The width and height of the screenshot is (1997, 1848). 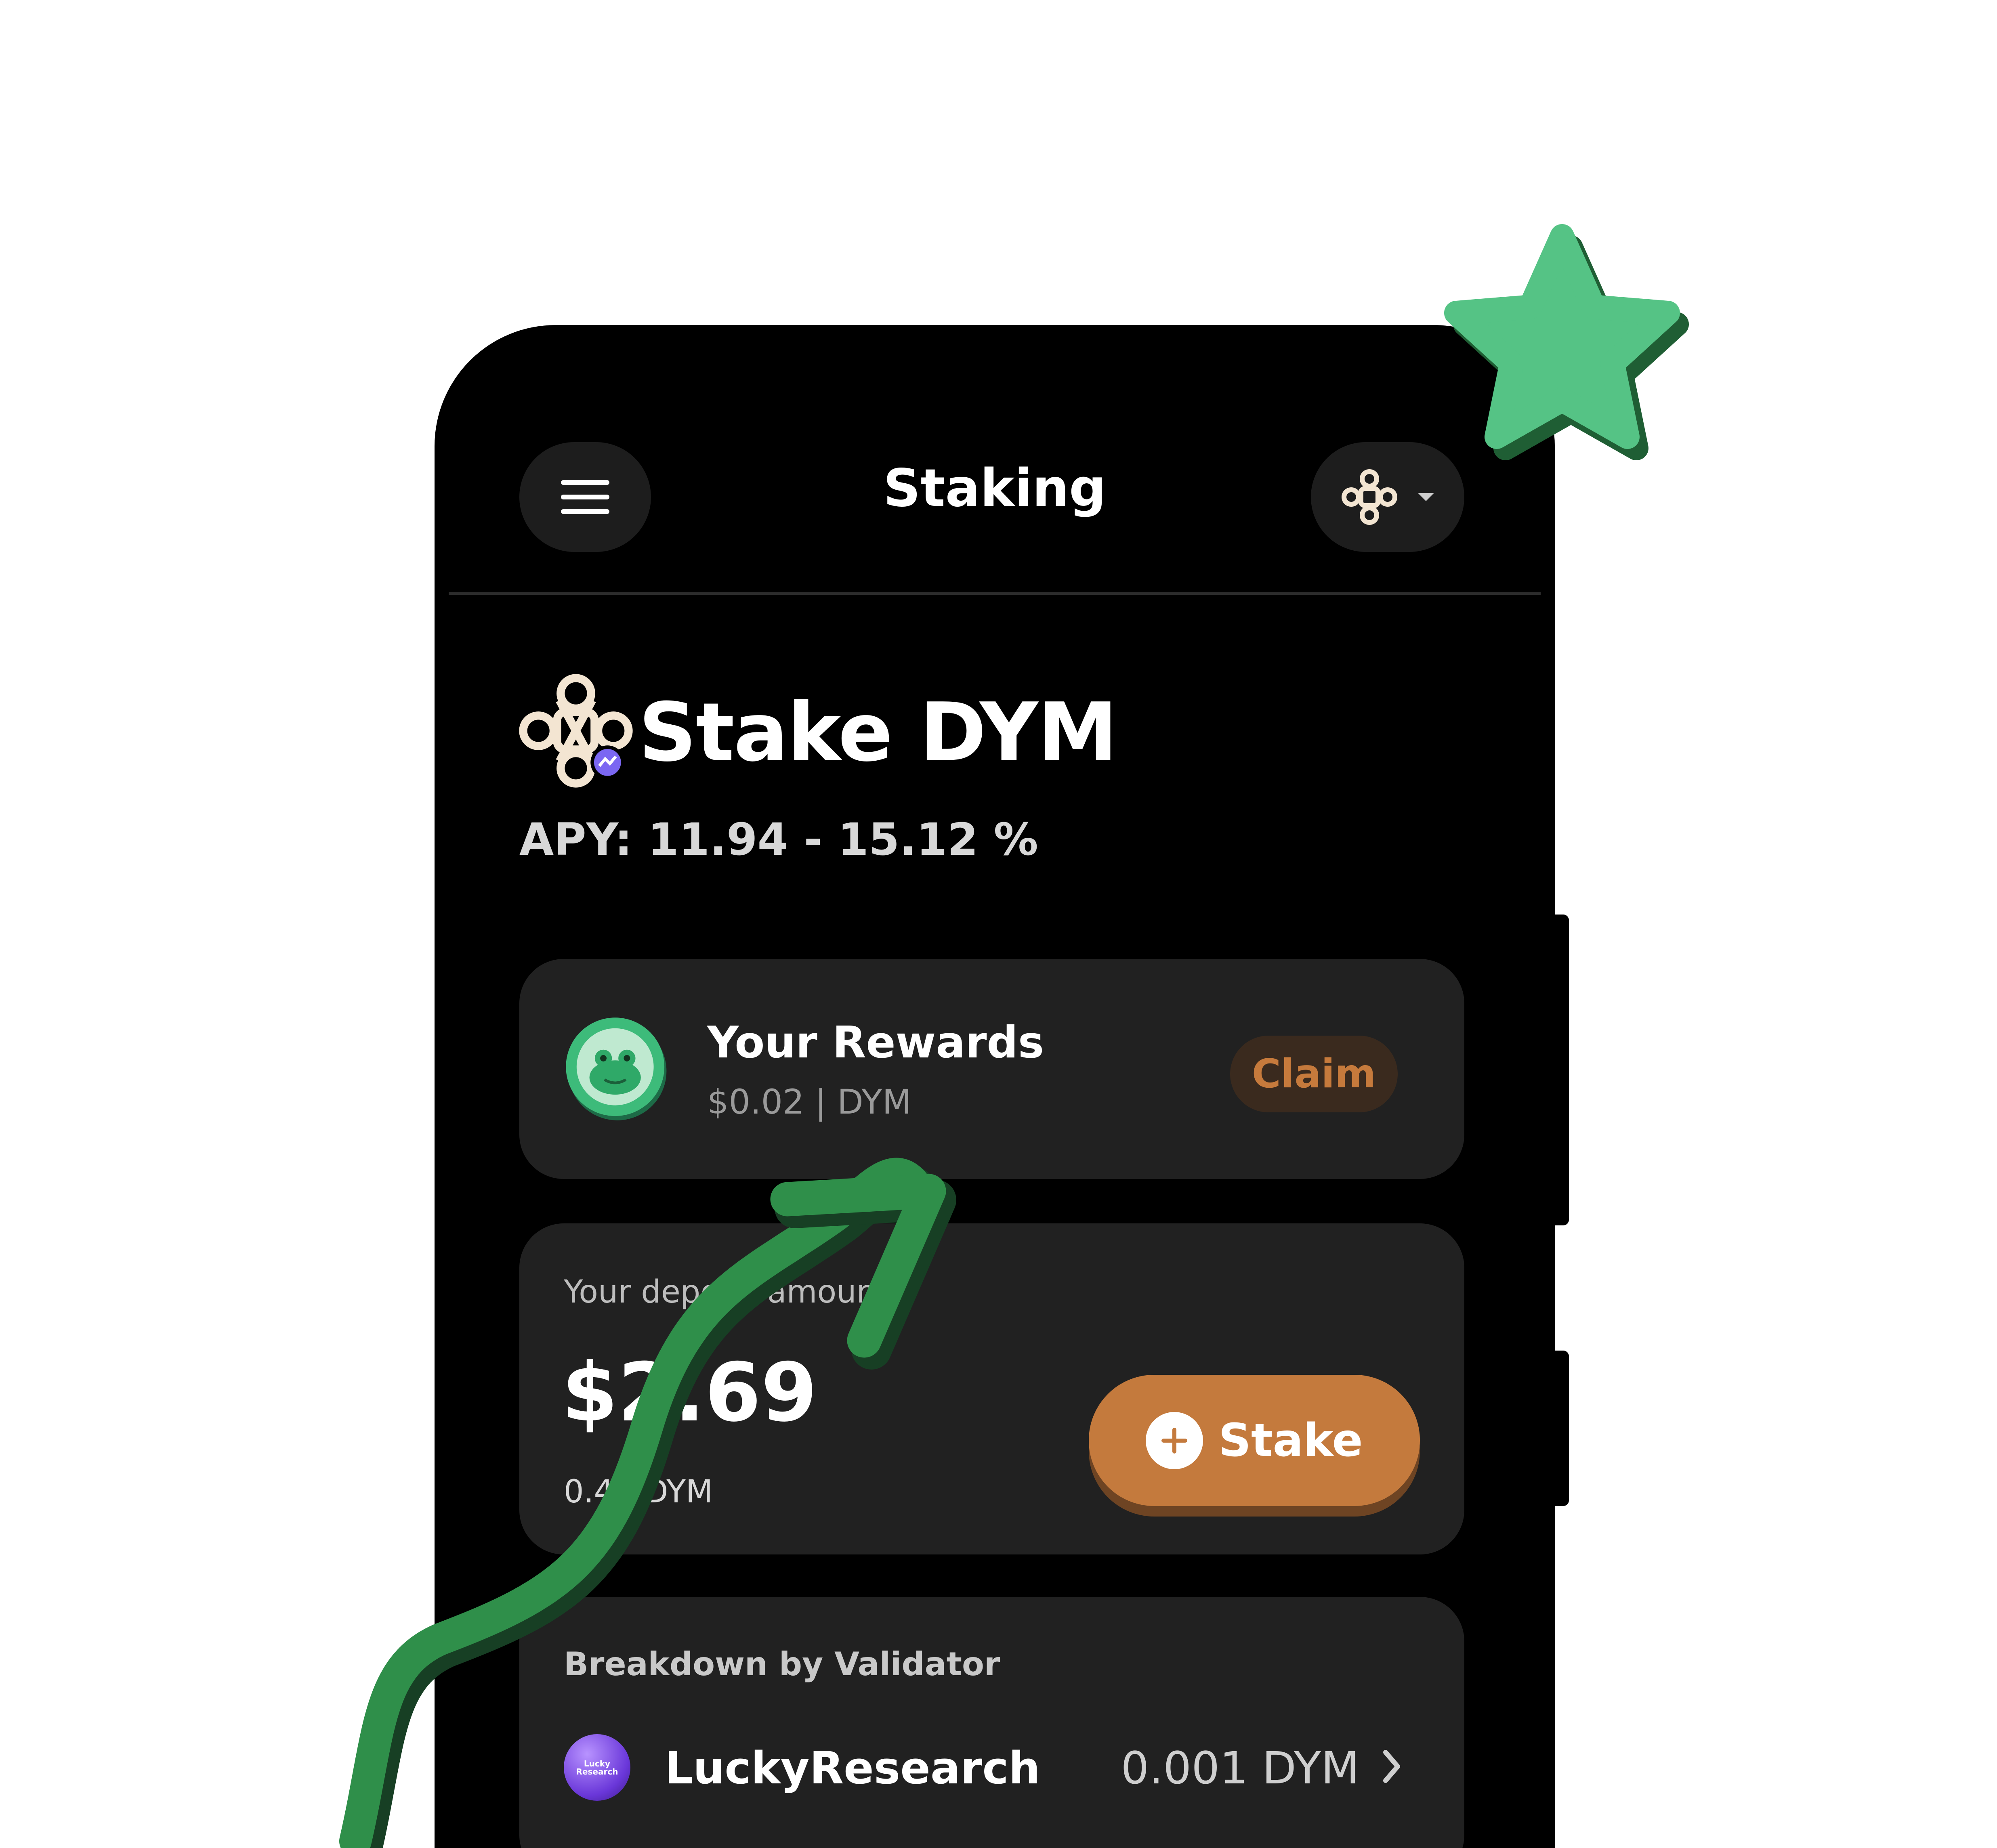 What do you see at coordinates (1240, 1768) in the screenshot?
I see `validator-amount: 0.001 DYM` at bounding box center [1240, 1768].